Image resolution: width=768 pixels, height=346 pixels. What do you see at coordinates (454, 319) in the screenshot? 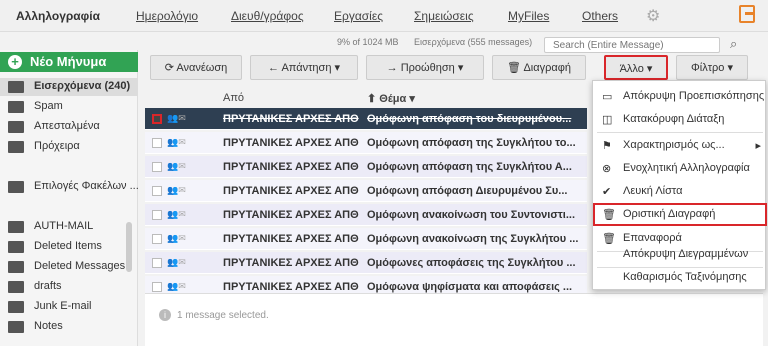
I see `preview-pane: i 1 message selected.` at bounding box center [454, 319].